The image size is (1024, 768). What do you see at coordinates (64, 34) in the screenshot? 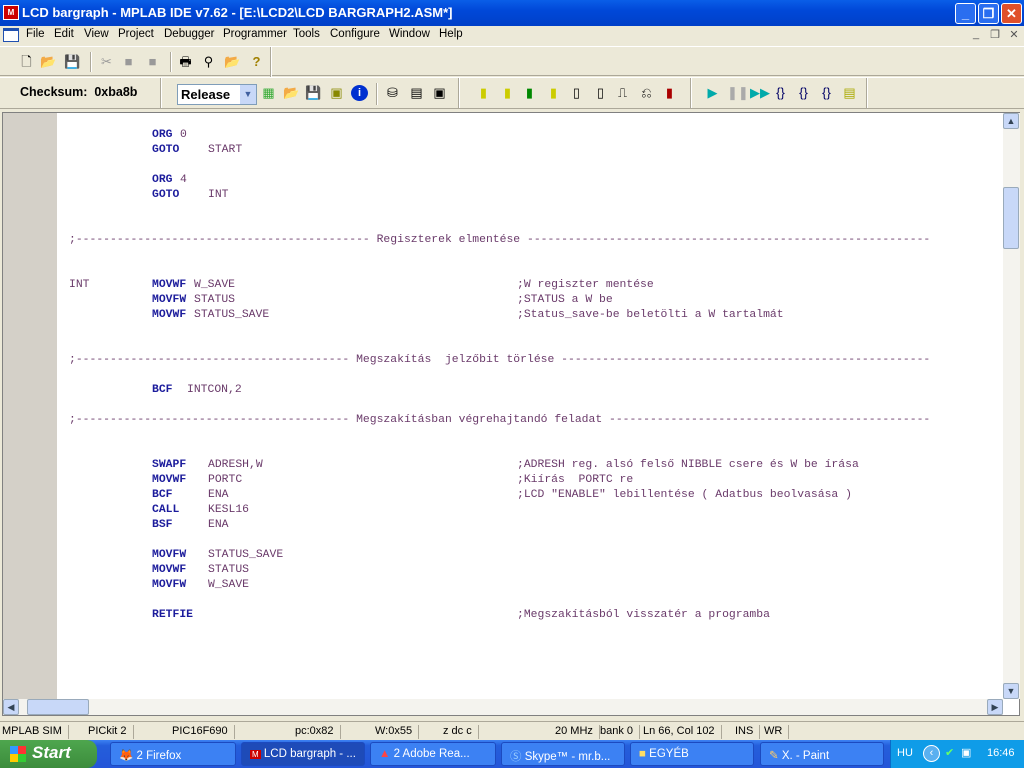
I see `menu-edit: Edit` at bounding box center [64, 34].